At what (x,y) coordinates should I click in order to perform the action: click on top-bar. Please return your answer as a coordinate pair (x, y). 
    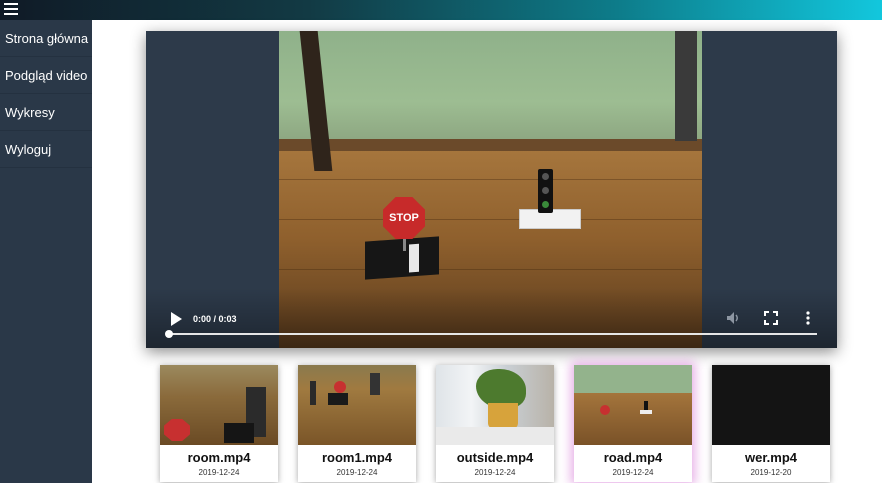
    Looking at the image, I should click on (441, 10).